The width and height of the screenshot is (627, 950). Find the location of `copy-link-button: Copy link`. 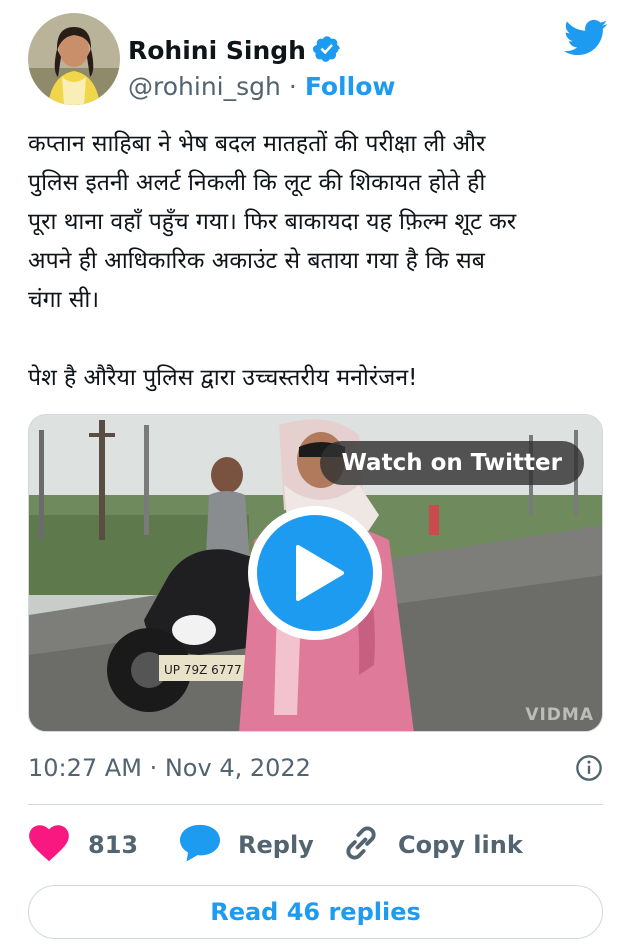

copy-link-button: Copy link is located at coordinates (431, 845).